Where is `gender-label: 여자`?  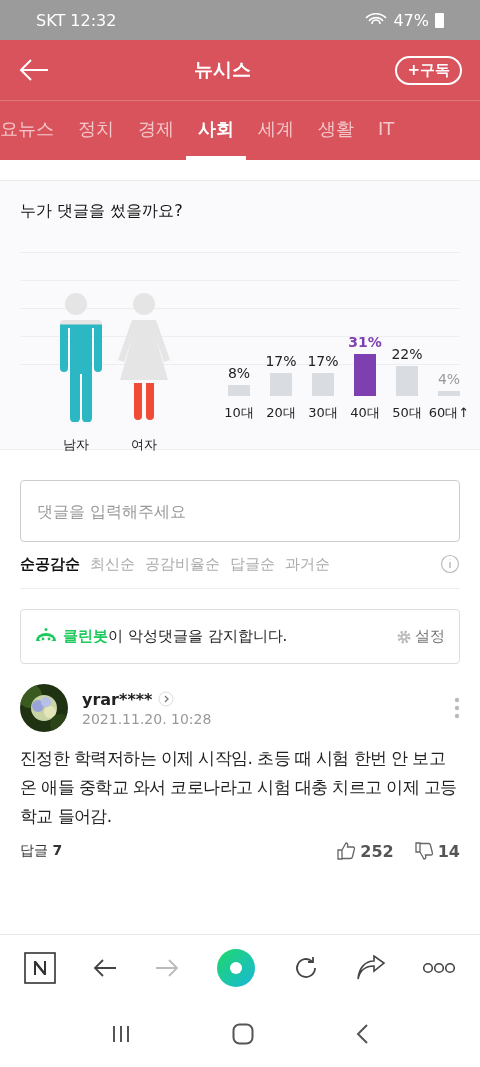 gender-label: 여자 is located at coordinates (144, 445).